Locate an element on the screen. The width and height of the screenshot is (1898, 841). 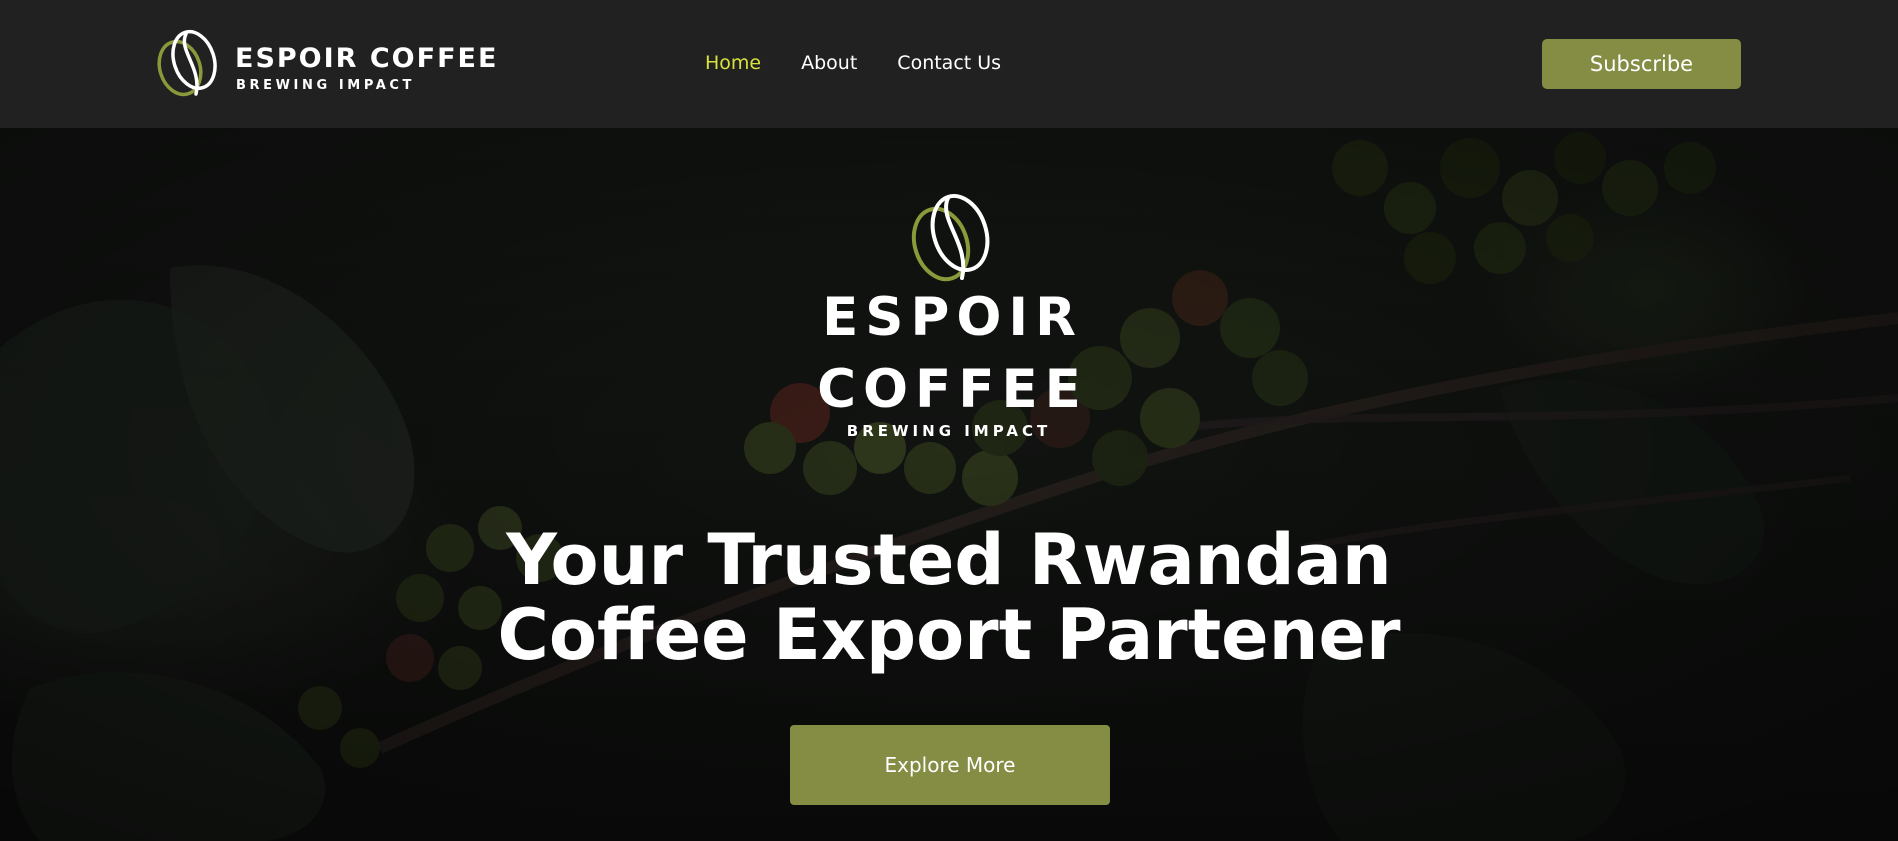
hero-brand-tagline: BREWING IMPACT is located at coordinates (949, 431).